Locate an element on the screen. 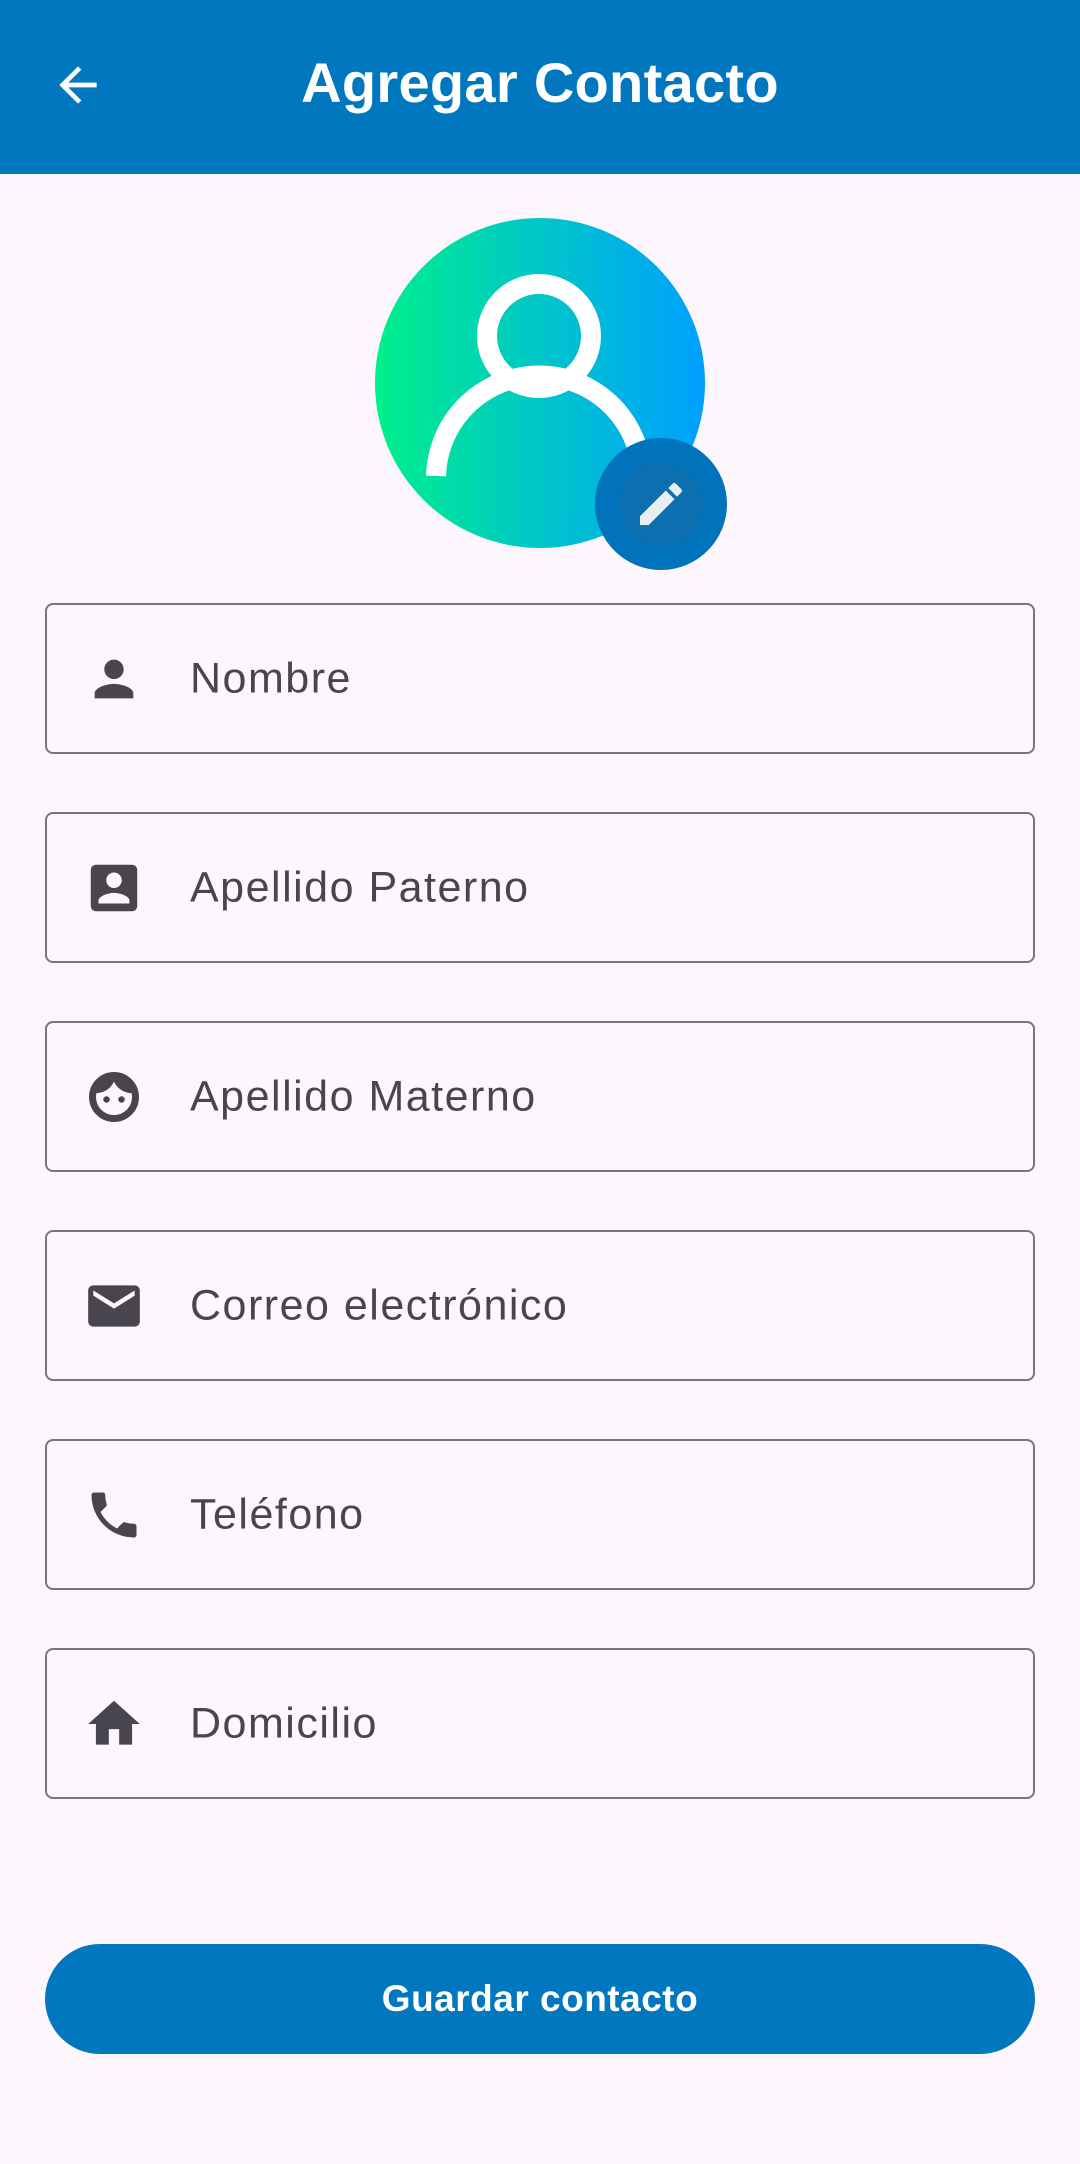 The image size is (1080, 2164). save-contact-button: Guardar contacto is located at coordinates (540, 1999).